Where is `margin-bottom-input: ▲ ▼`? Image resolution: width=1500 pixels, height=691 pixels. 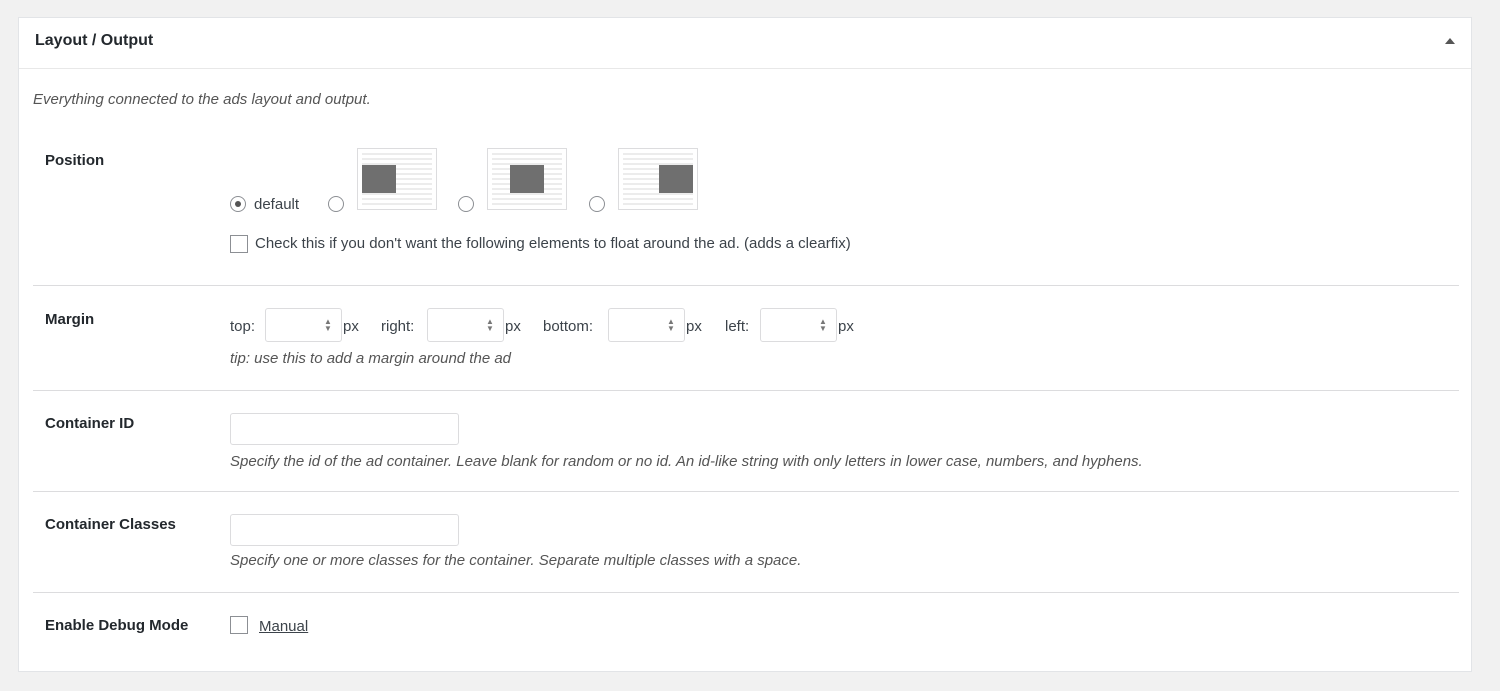 margin-bottom-input: ▲ ▼ is located at coordinates (646, 325).